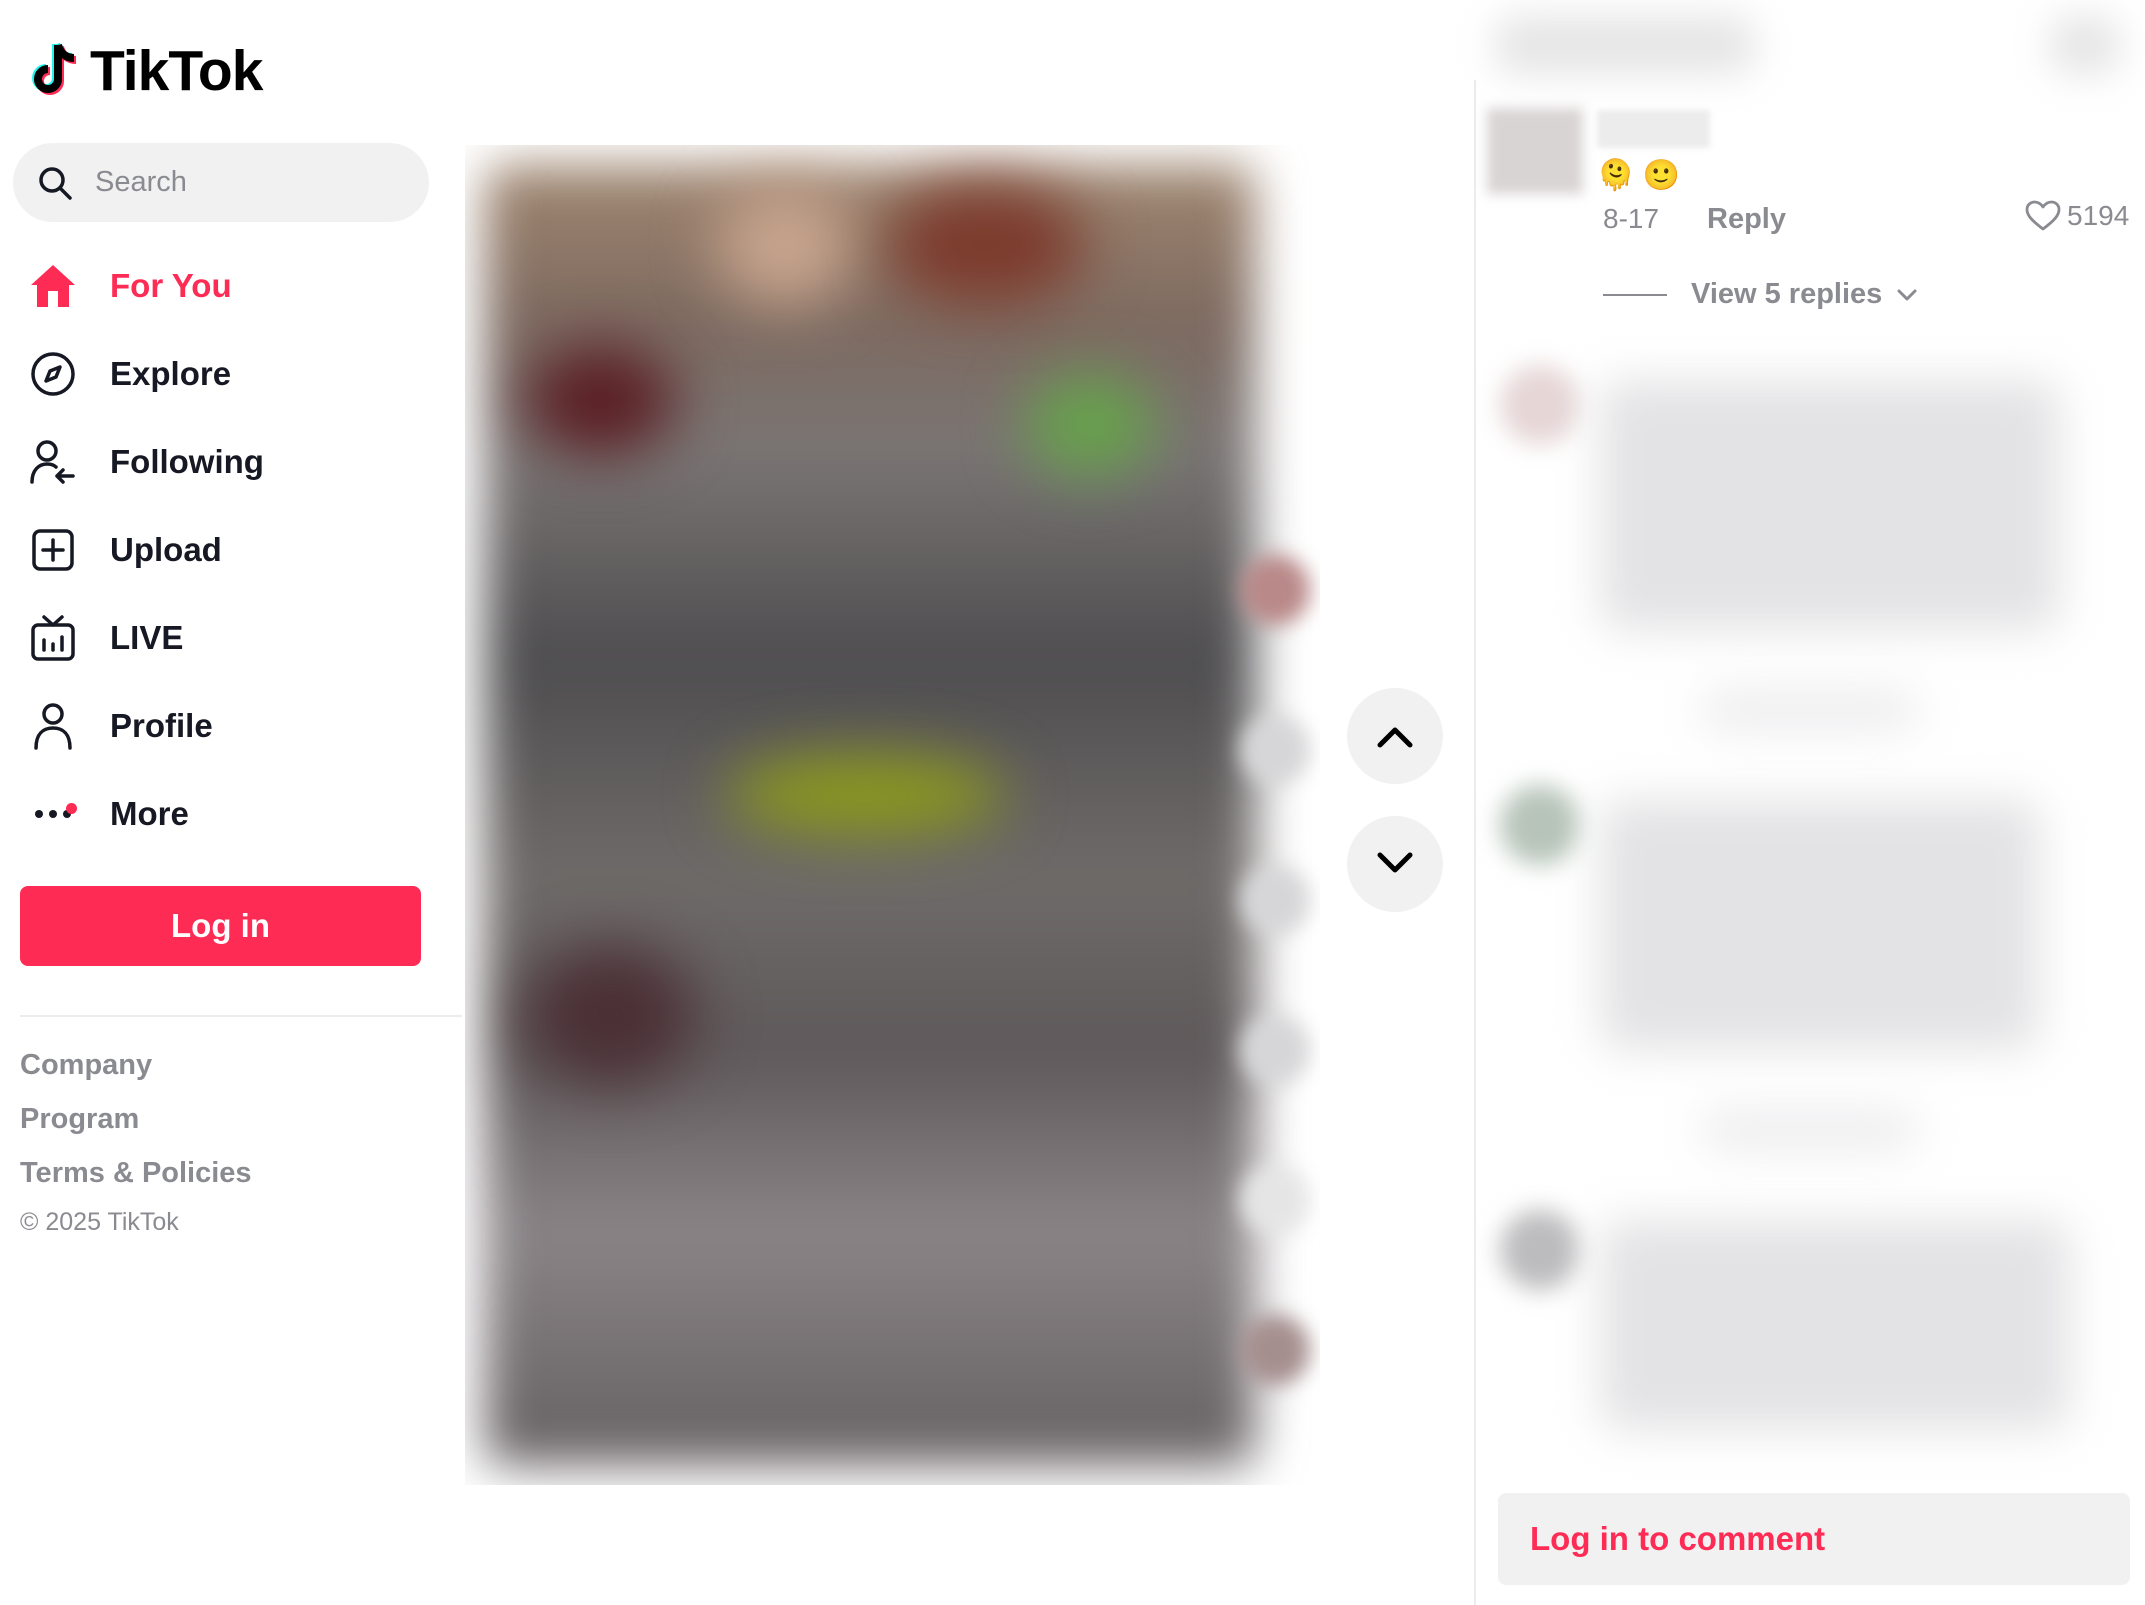 The image size is (2145, 1605). I want to click on comment-like-button: 5194, so click(2077, 216).